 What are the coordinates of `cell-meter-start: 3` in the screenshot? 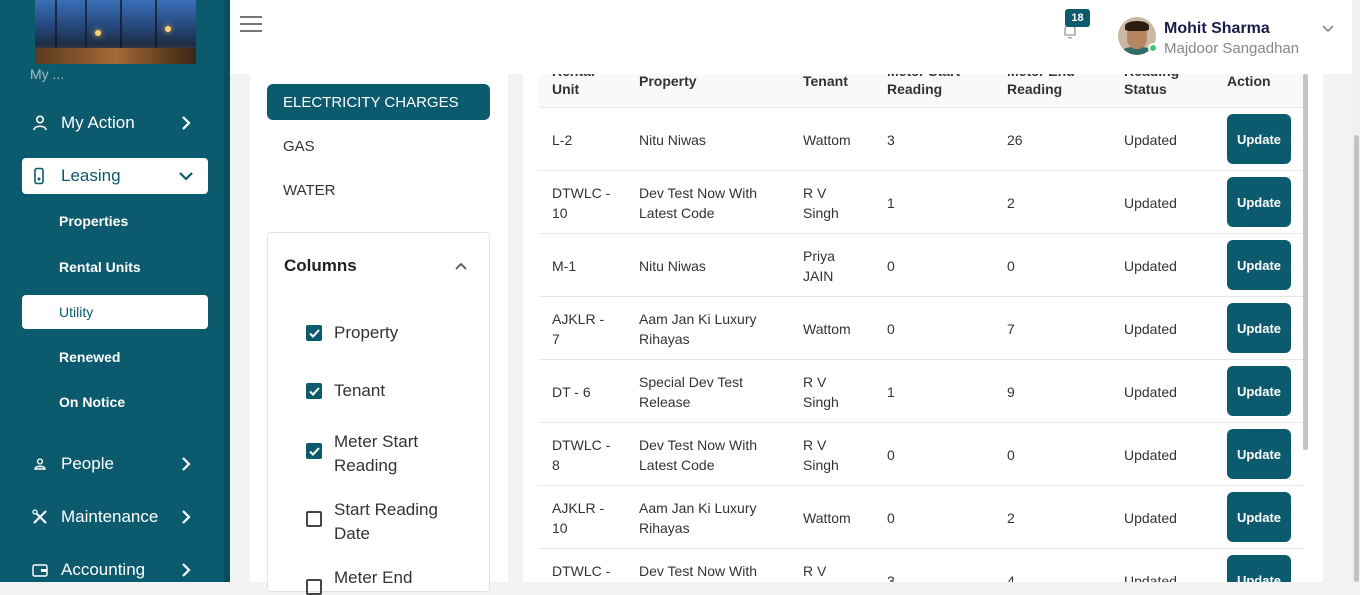 It's located at (891, 140).